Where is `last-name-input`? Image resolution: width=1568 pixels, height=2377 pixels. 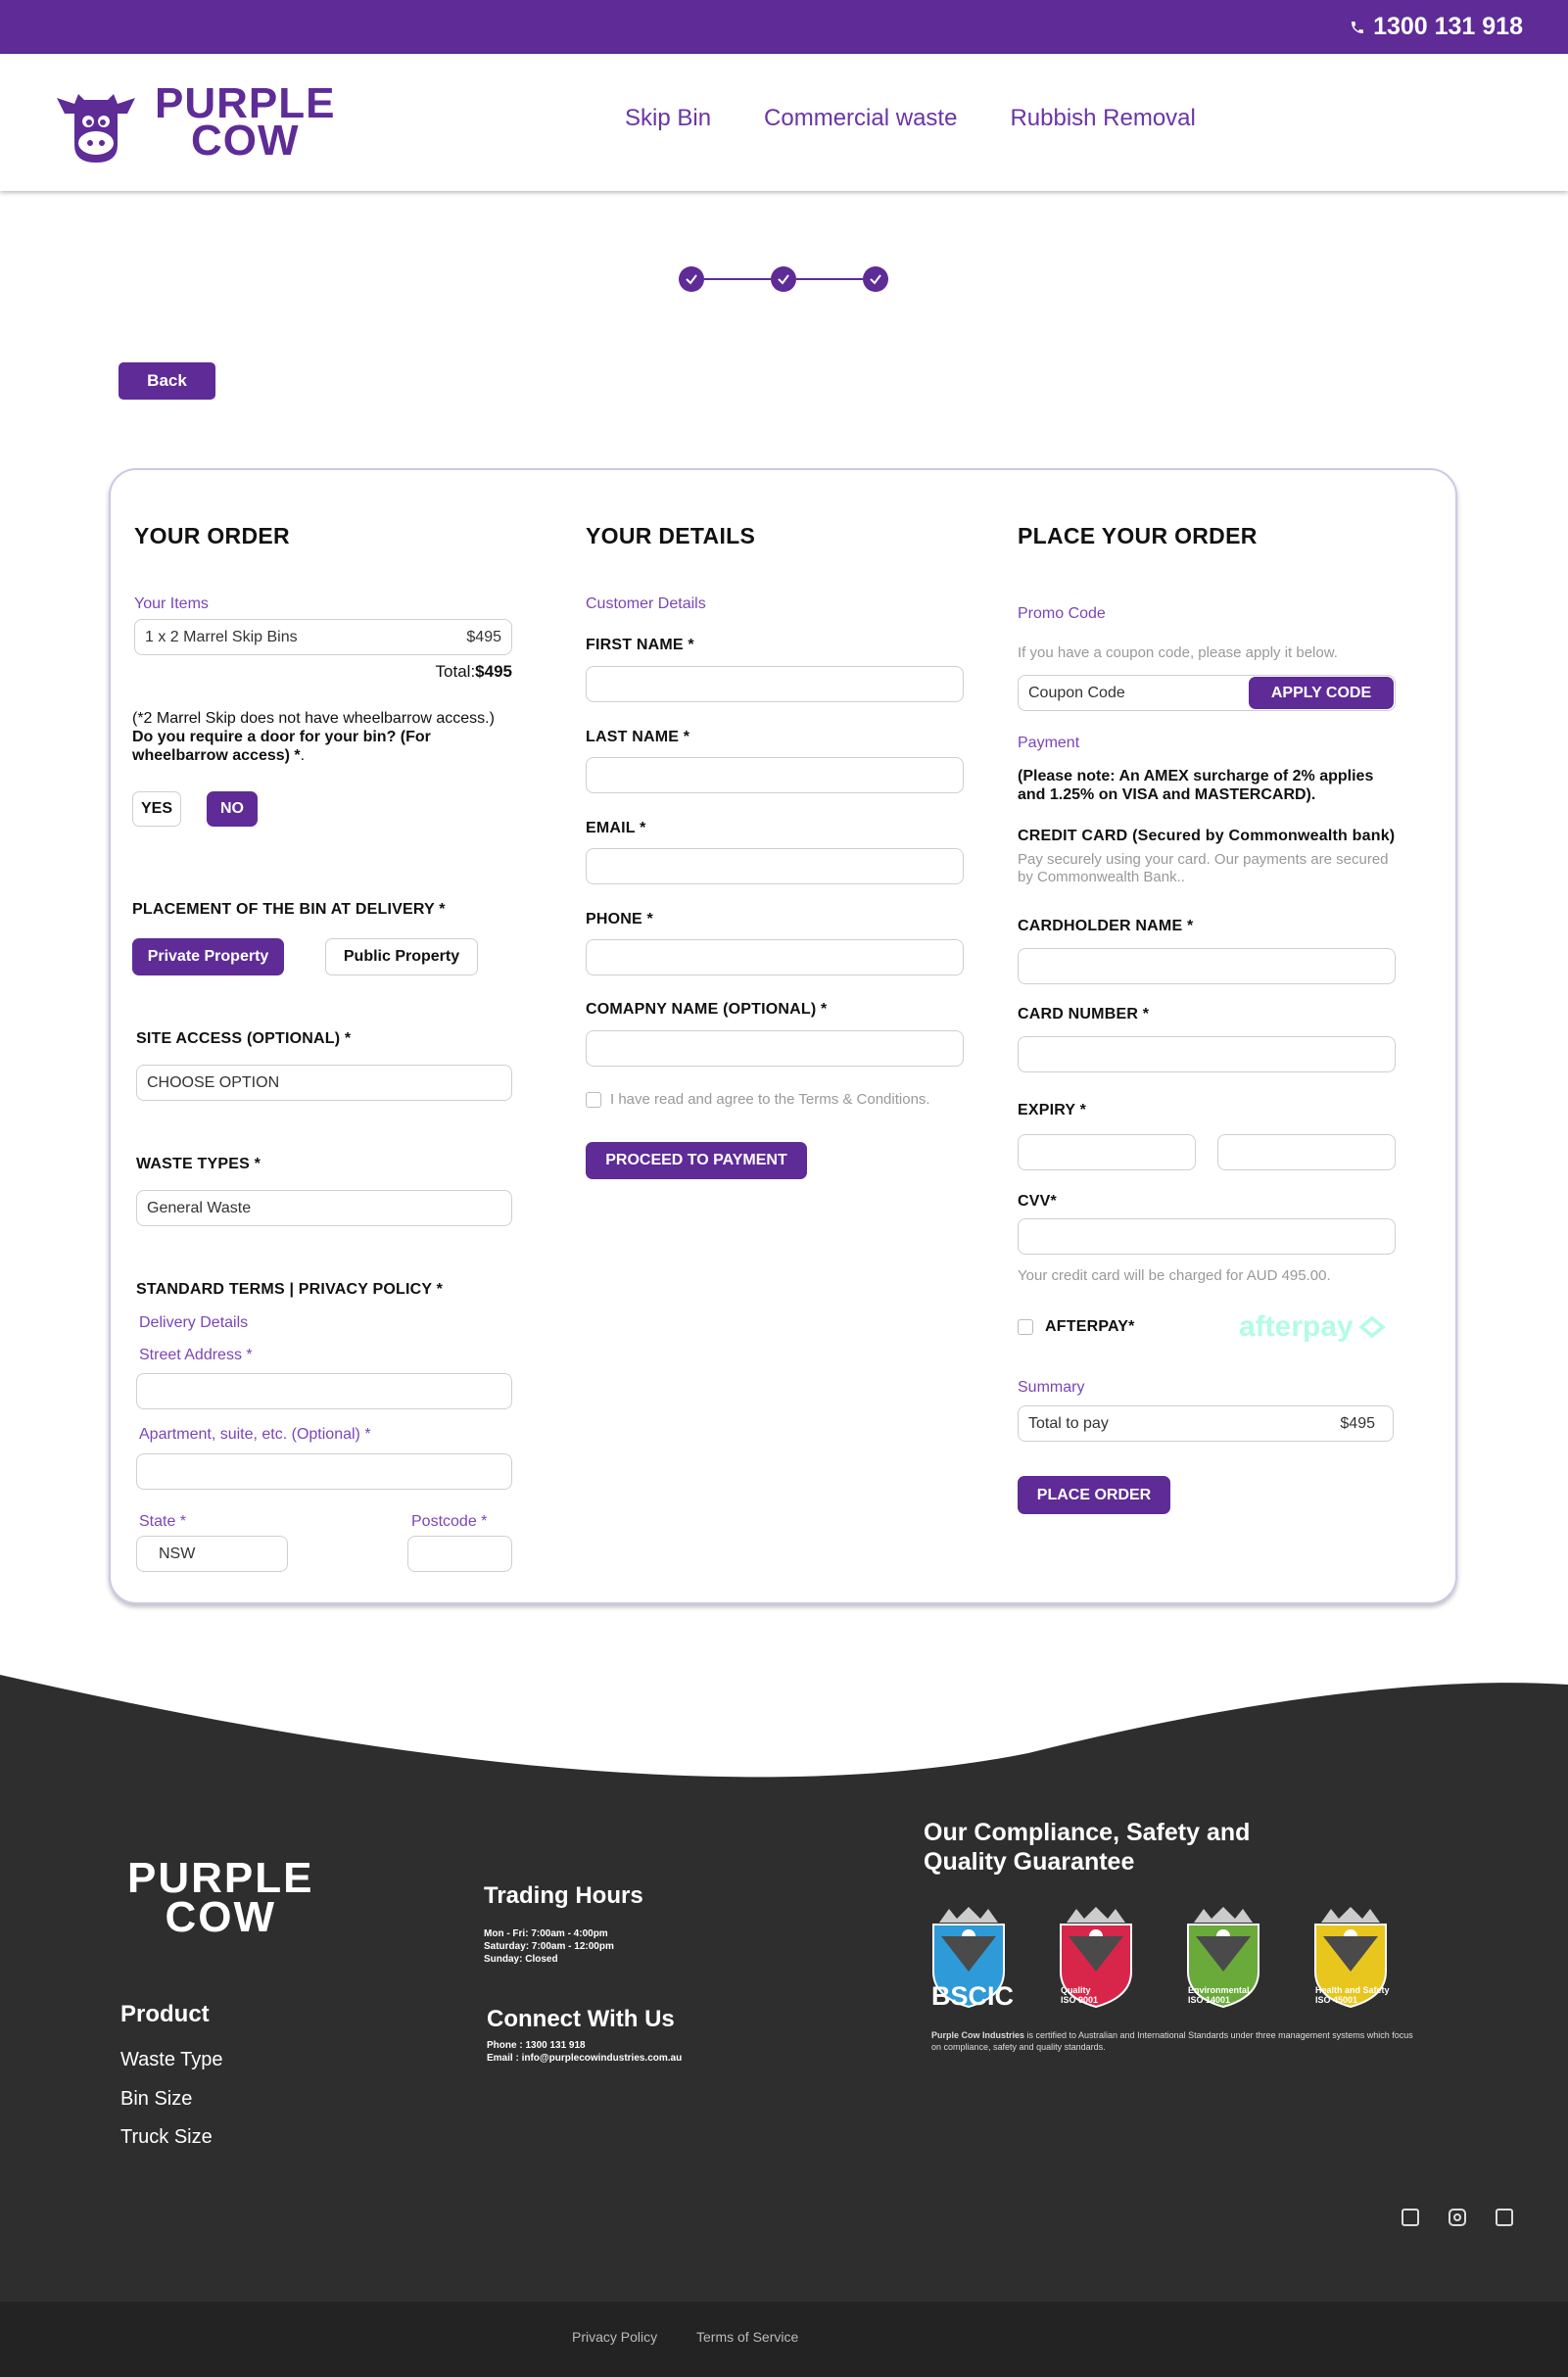 last-name-input is located at coordinates (775, 775).